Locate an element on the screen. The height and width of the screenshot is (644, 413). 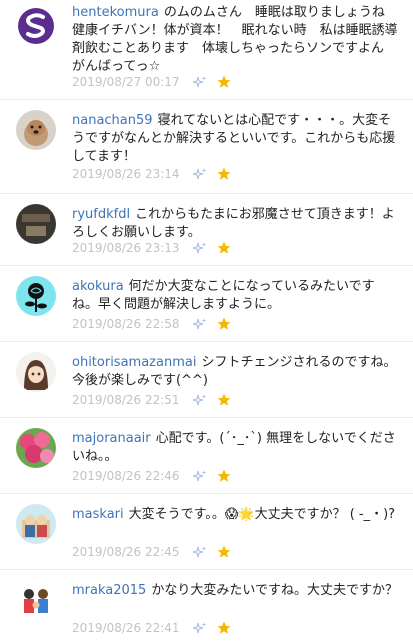
username: maskari is located at coordinates (98, 514).